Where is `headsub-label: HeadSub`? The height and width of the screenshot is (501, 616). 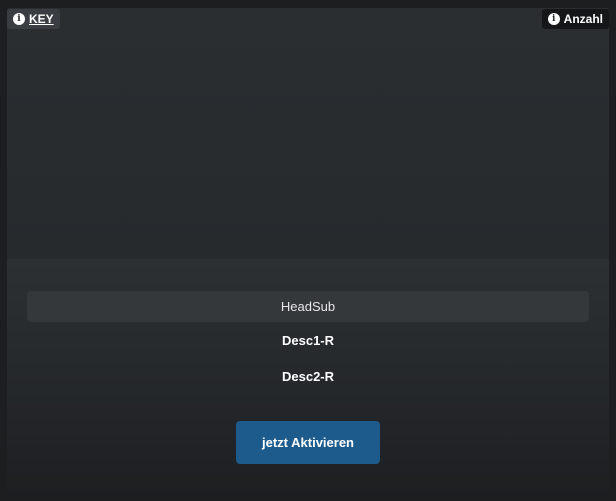
headsub-label: HeadSub is located at coordinates (308, 306).